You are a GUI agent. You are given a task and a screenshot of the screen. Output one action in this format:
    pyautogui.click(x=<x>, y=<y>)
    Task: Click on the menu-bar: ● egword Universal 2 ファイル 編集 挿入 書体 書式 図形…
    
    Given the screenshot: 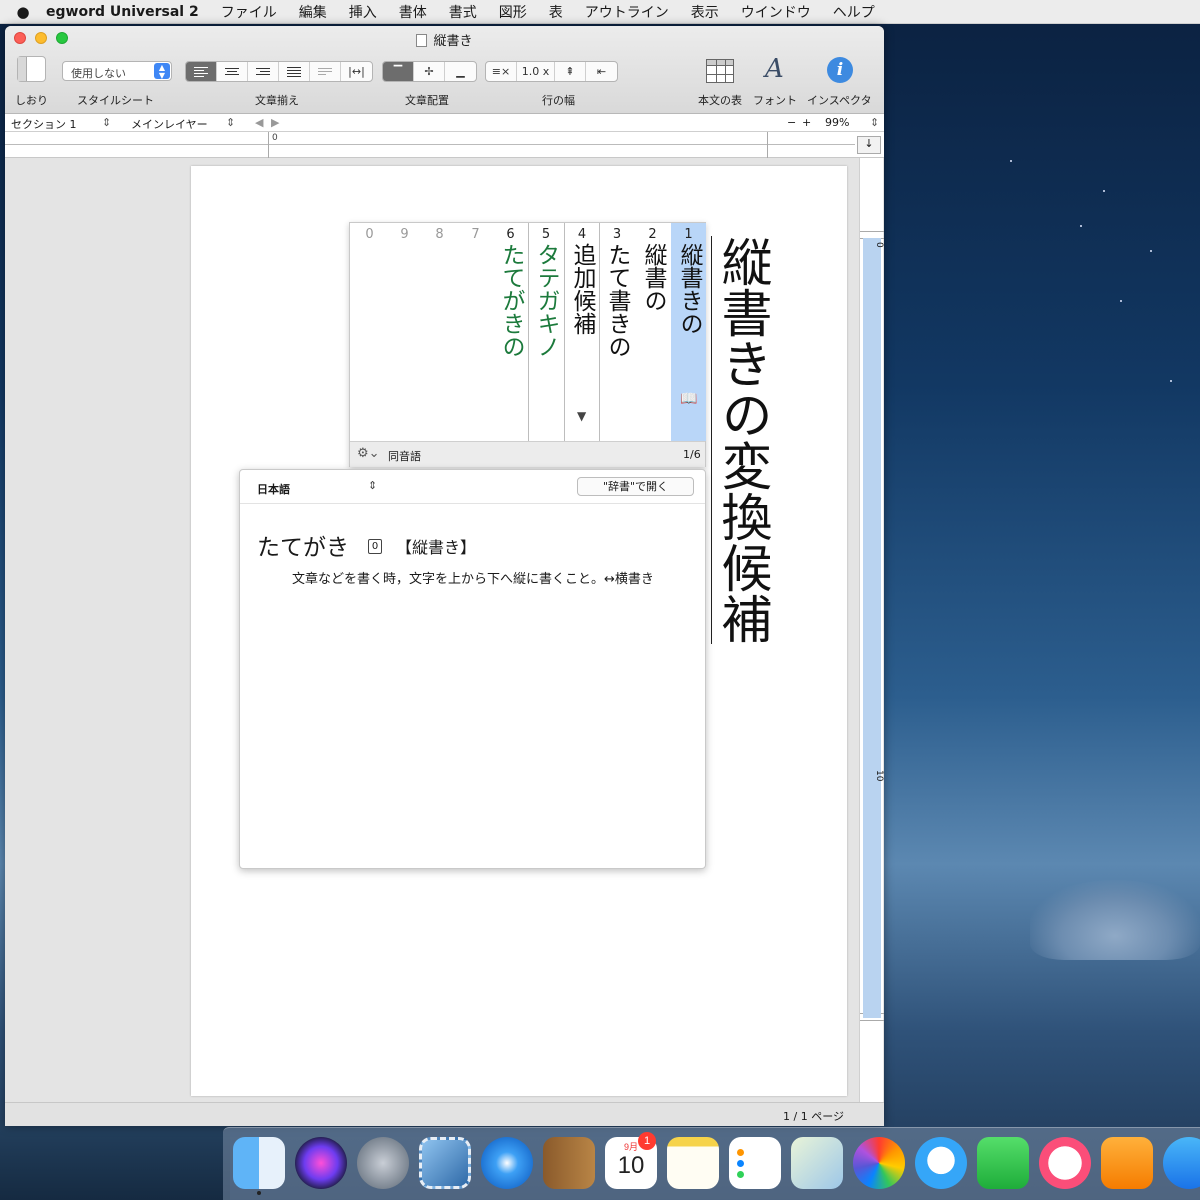 What is the action you would take?
    pyautogui.click(x=600, y=12)
    